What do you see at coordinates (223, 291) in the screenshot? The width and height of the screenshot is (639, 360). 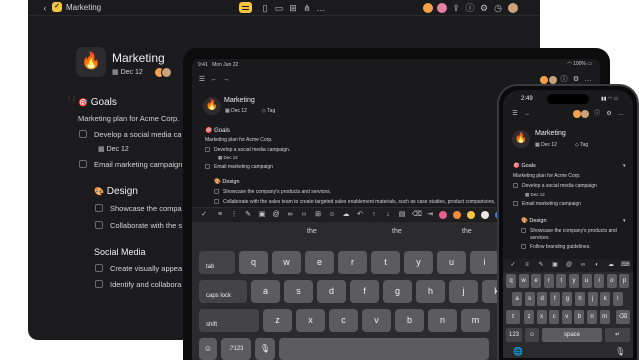 I see `caps-lock-key: caps lock` at bounding box center [223, 291].